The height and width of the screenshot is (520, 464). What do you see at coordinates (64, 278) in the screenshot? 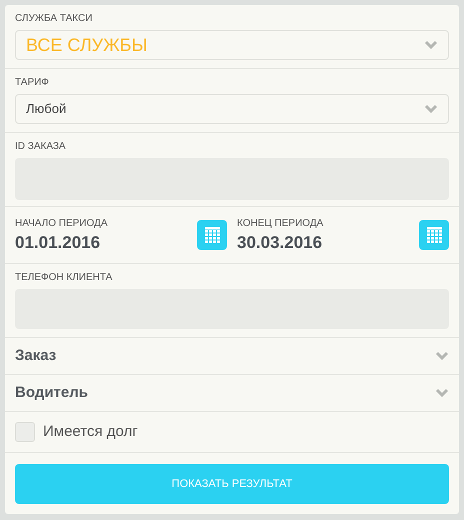
I see `field-label: ТЕЛЕФОН КЛИЕНТА` at bounding box center [64, 278].